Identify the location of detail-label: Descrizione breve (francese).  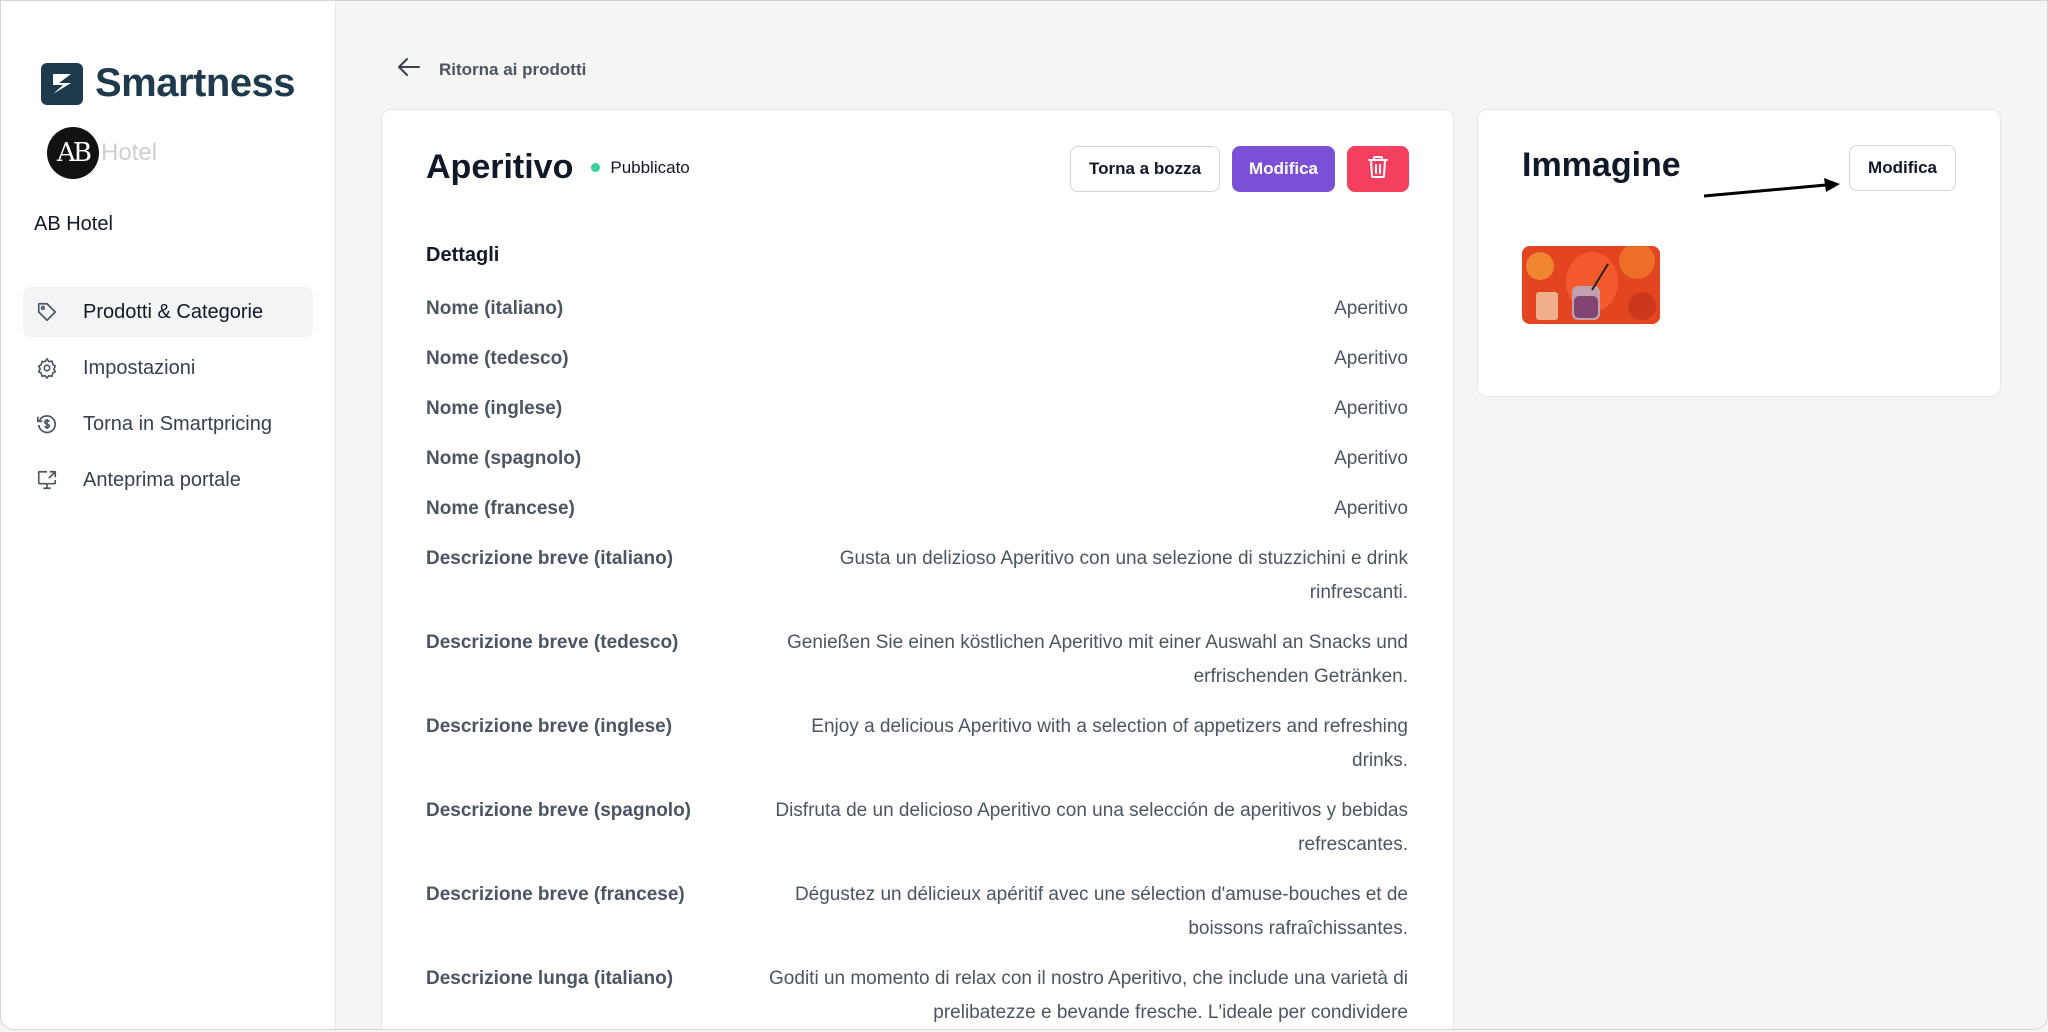
(555, 894).